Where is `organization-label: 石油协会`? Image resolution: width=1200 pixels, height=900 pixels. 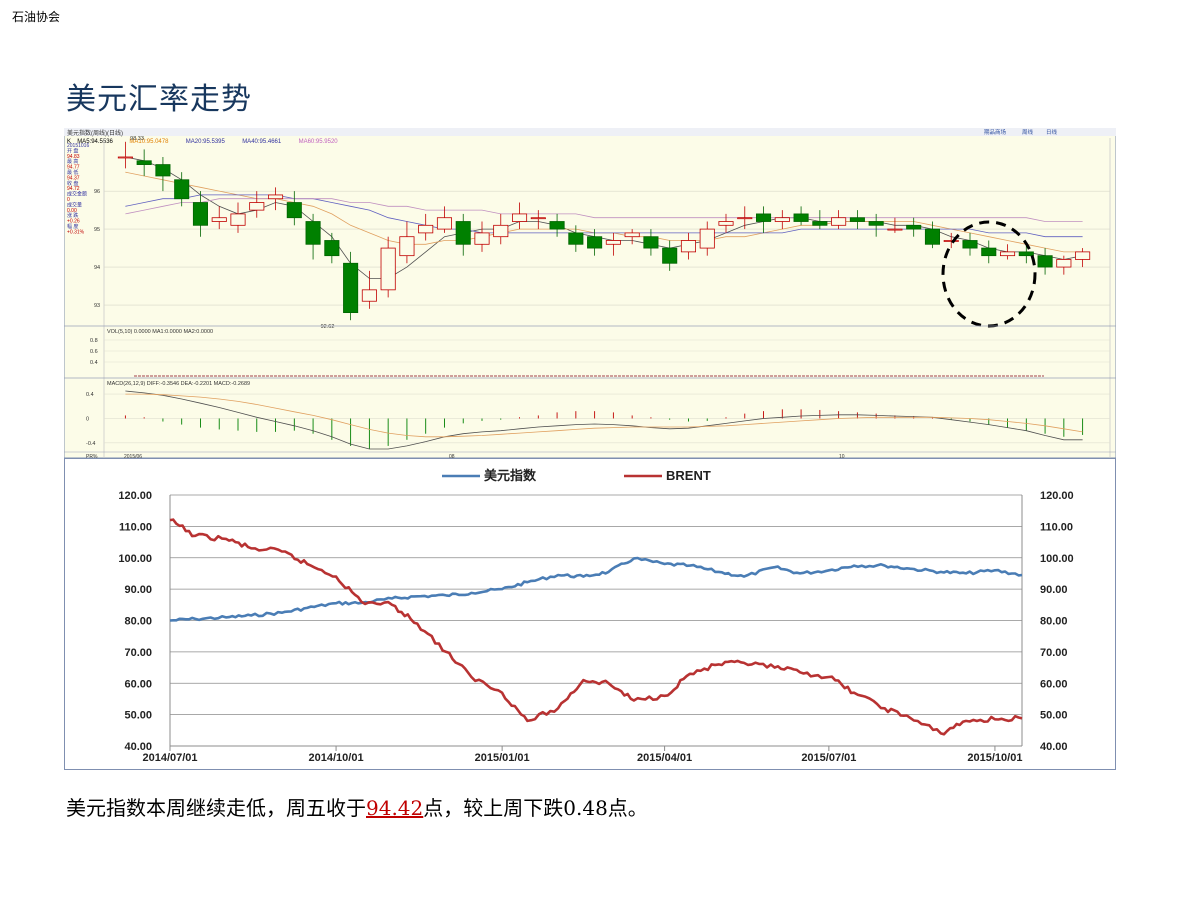 organization-label: 石油协会 is located at coordinates (36, 17).